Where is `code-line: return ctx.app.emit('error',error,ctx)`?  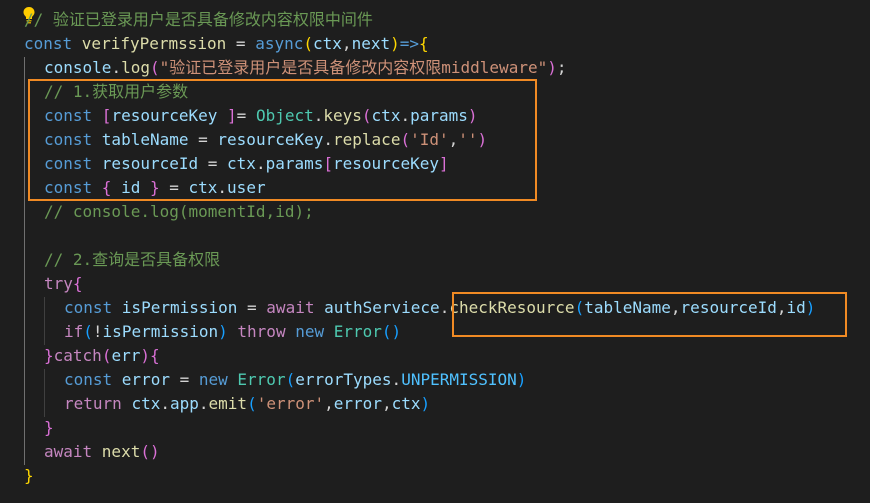
code-line: return ctx.app.emit('error',error,ctx) is located at coordinates (247, 404).